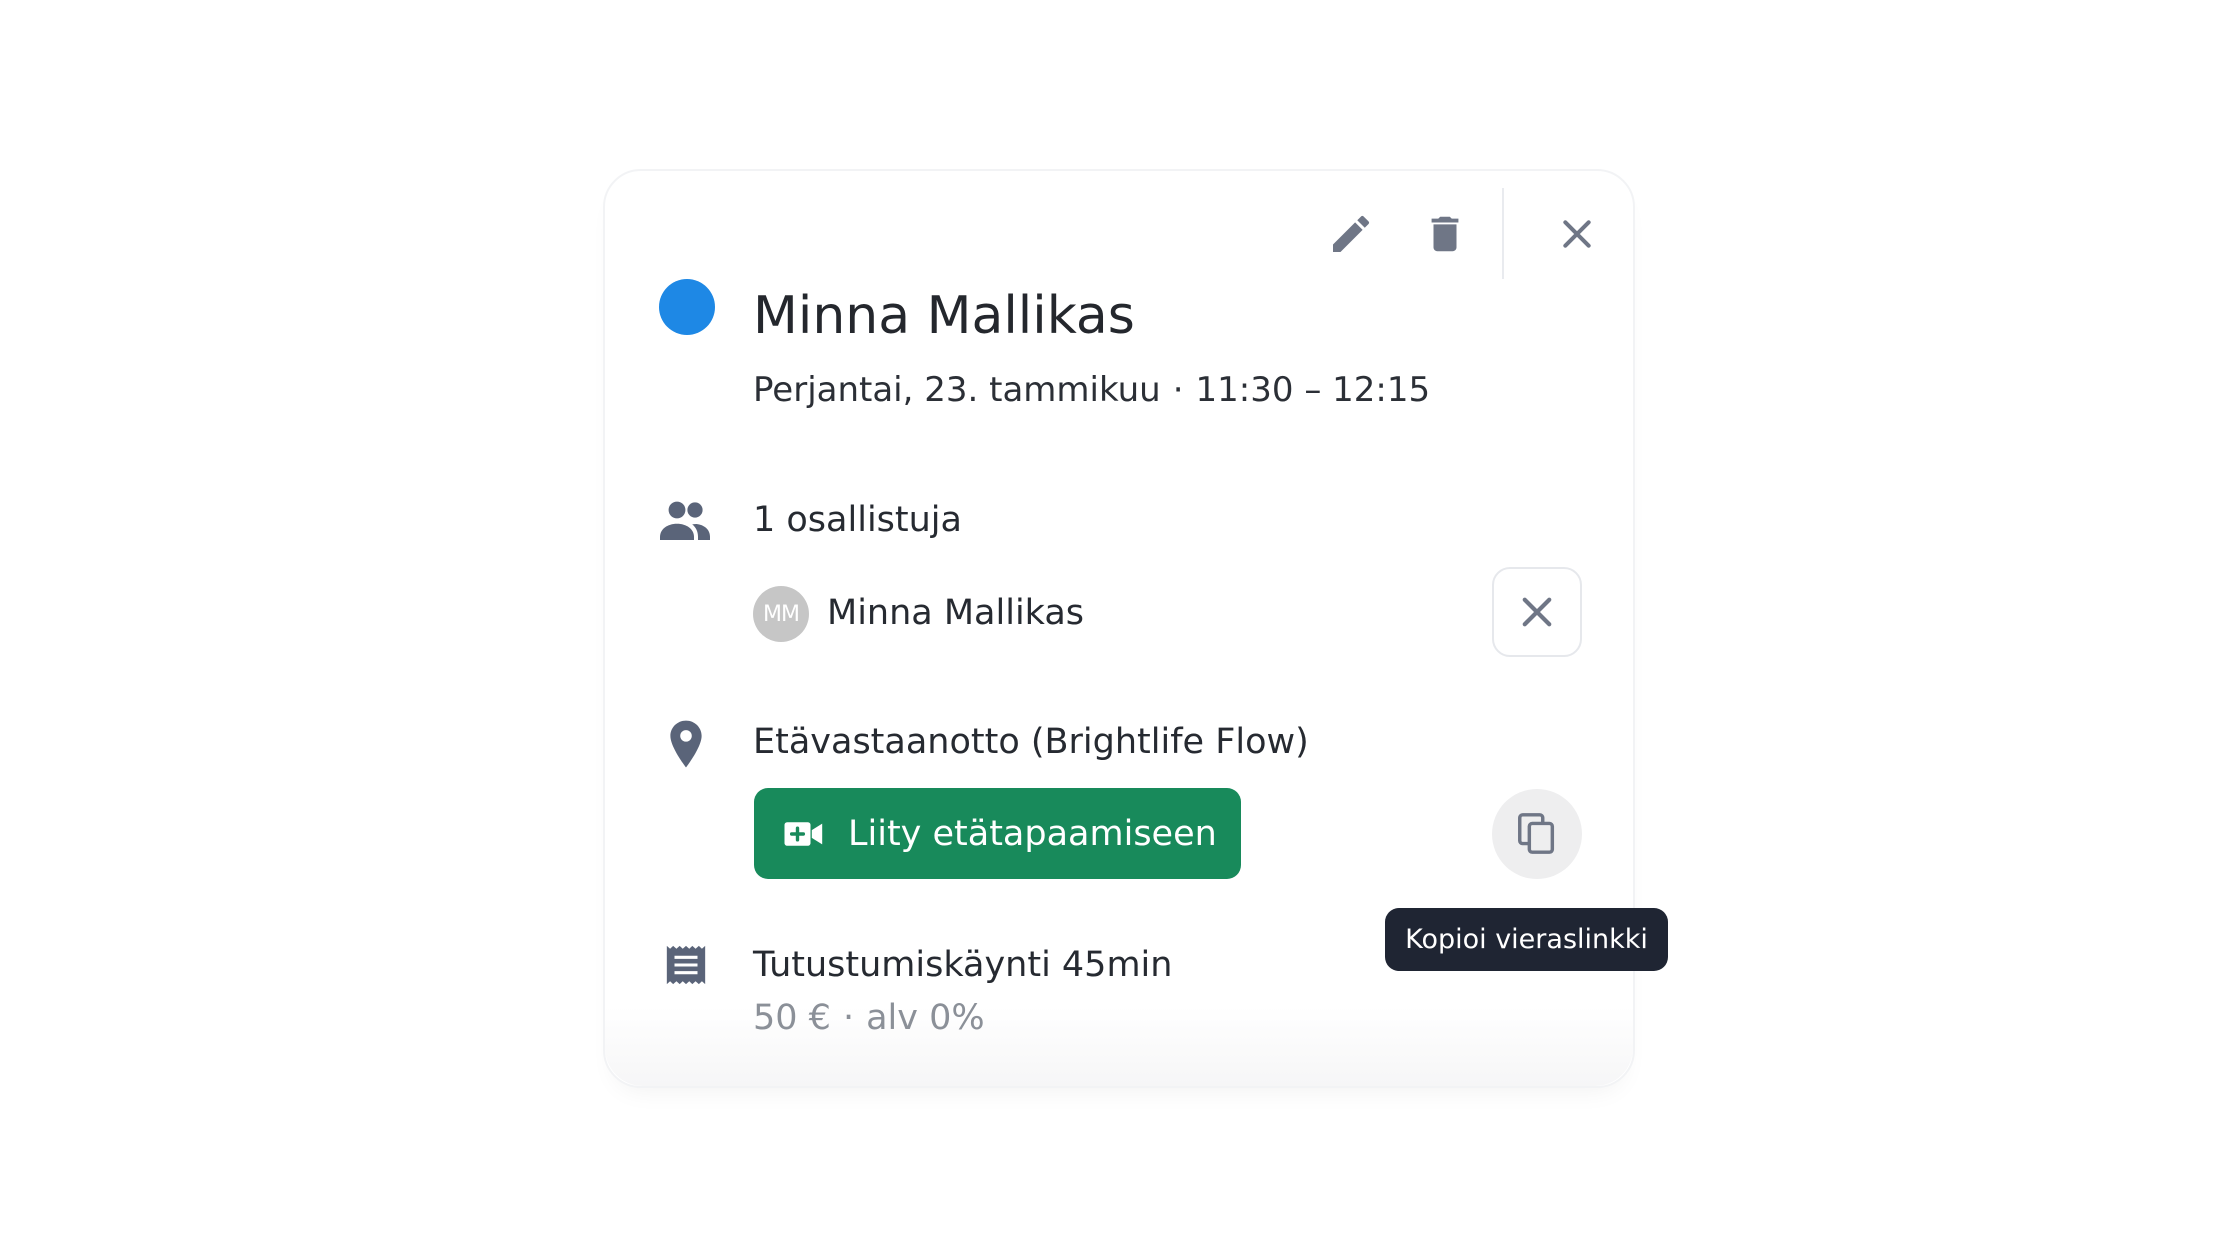 This screenshot has height=1260, width=2240. What do you see at coordinates (1313, 390) in the screenshot?
I see `event-time: 11:30 – 12:15` at bounding box center [1313, 390].